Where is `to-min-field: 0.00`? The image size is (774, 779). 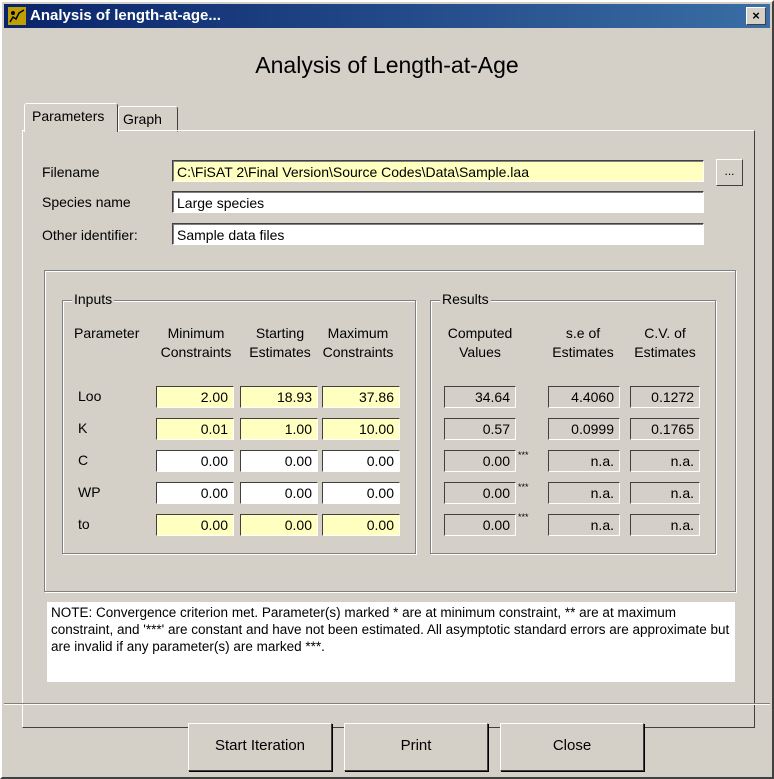
to-min-field: 0.00 is located at coordinates (195, 525).